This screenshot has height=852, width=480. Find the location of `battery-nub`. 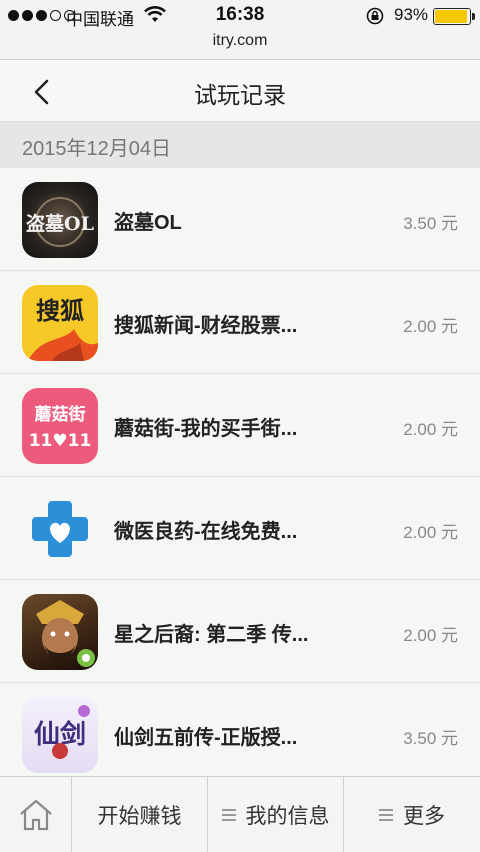

battery-nub is located at coordinates (473, 16).